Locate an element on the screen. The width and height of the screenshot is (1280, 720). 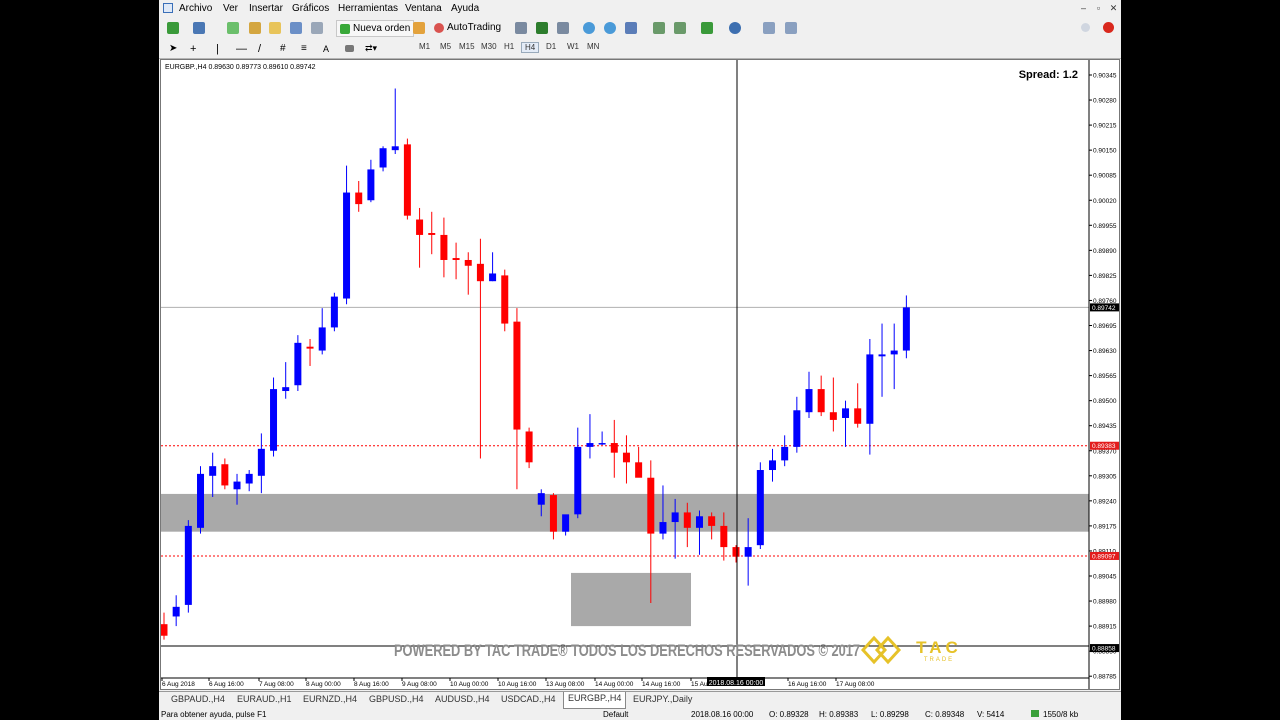
price-tick-label: 0.89630 is located at coordinates (1105, 351).